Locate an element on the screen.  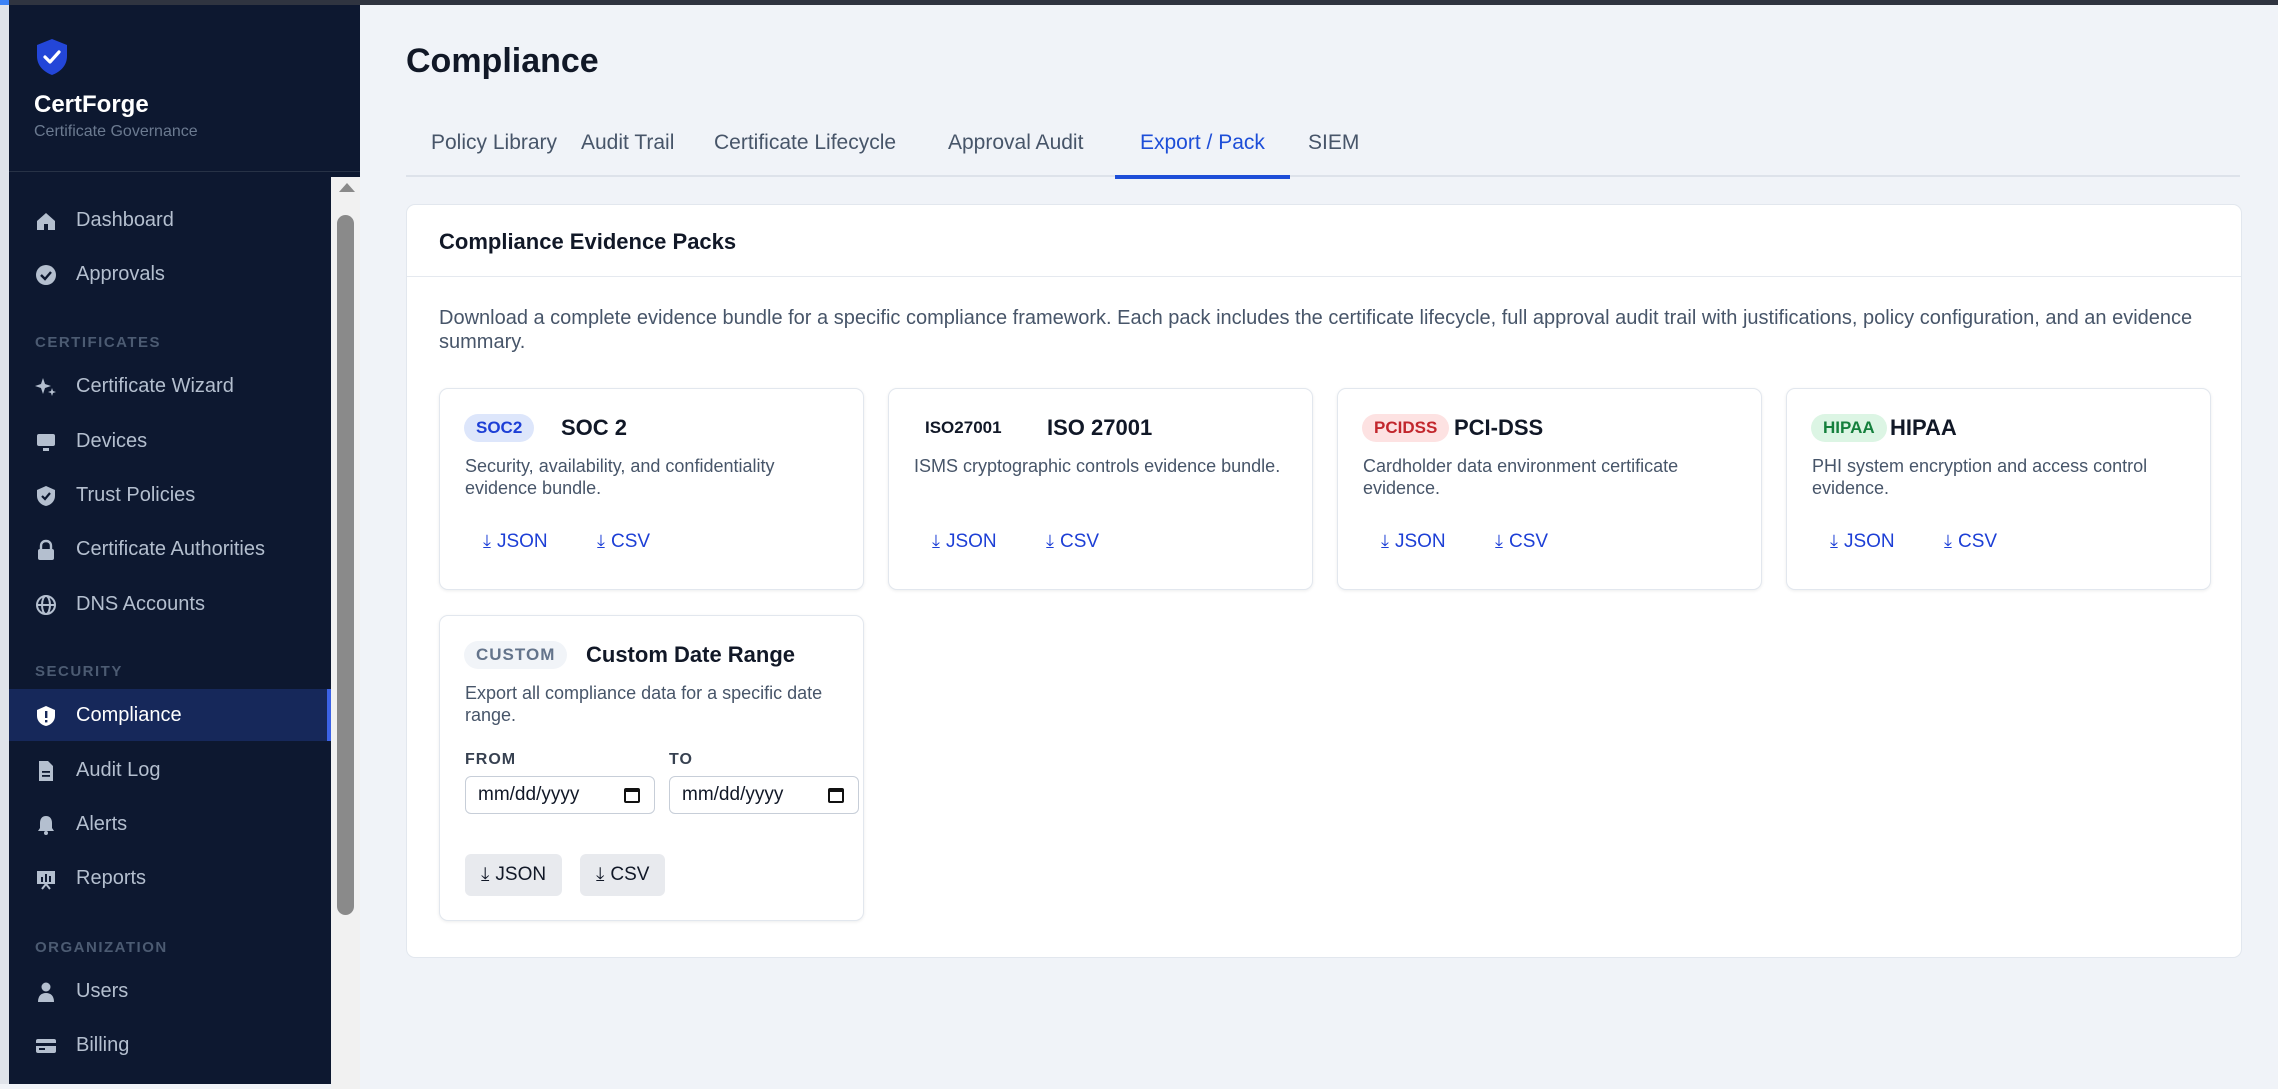
home-icon is located at coordinates (46, 221).